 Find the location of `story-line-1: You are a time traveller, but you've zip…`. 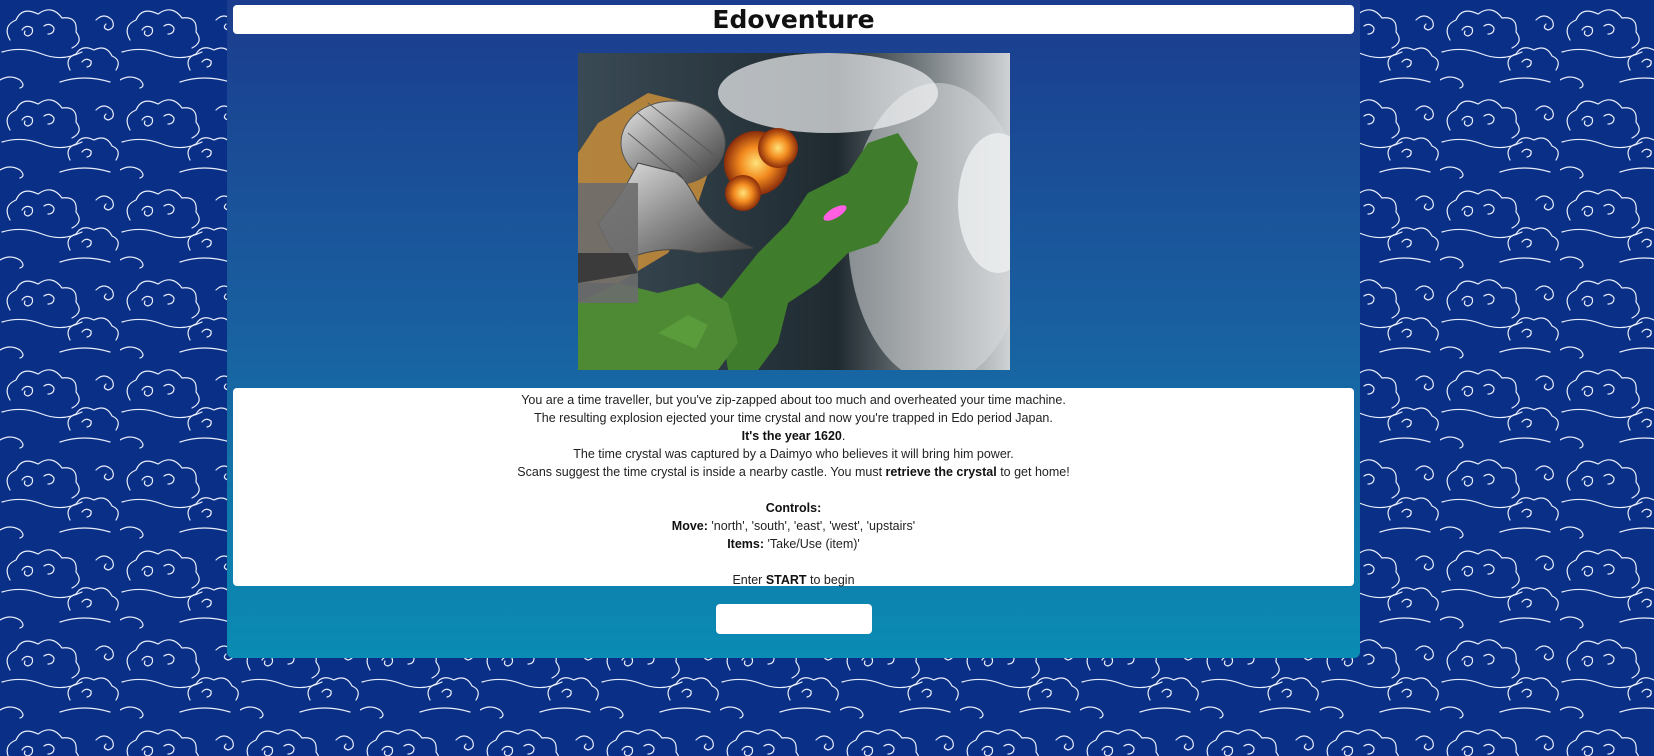

story-line-1: You are a time traveller, but you've zip… is located at coordinates (793, 400).